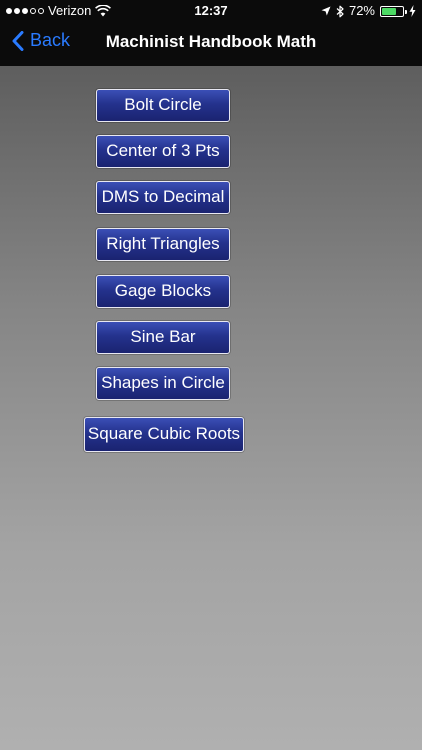 This screenshot has width=422, height=750. I want to click on bluetooth-icon, so click(340, 11).